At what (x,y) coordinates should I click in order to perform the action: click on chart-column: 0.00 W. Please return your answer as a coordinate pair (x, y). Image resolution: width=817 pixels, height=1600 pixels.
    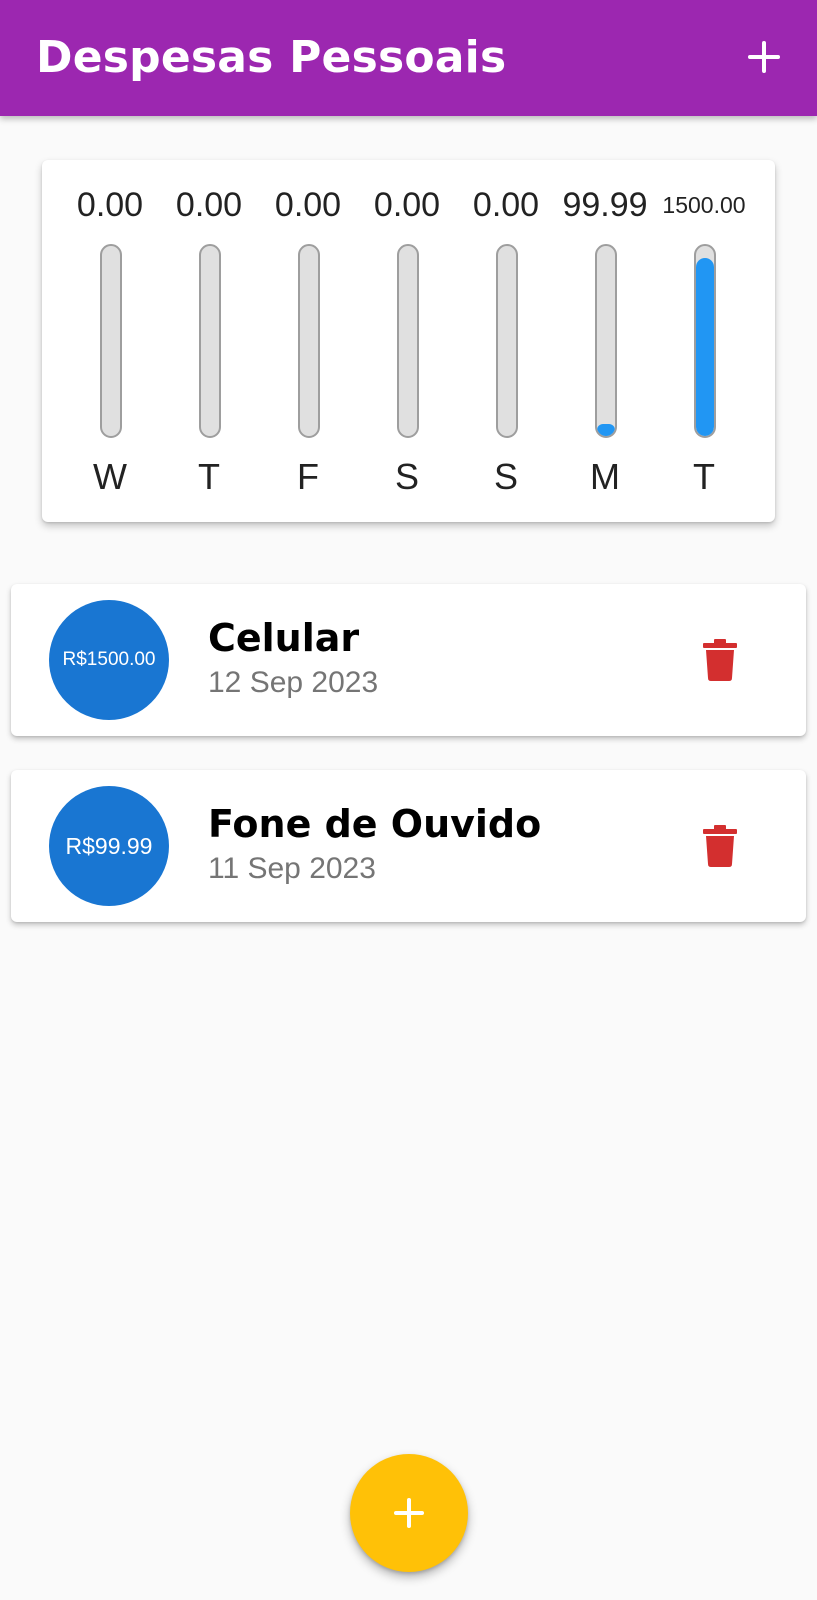
    Looking at the image, I should click on (110, 341).